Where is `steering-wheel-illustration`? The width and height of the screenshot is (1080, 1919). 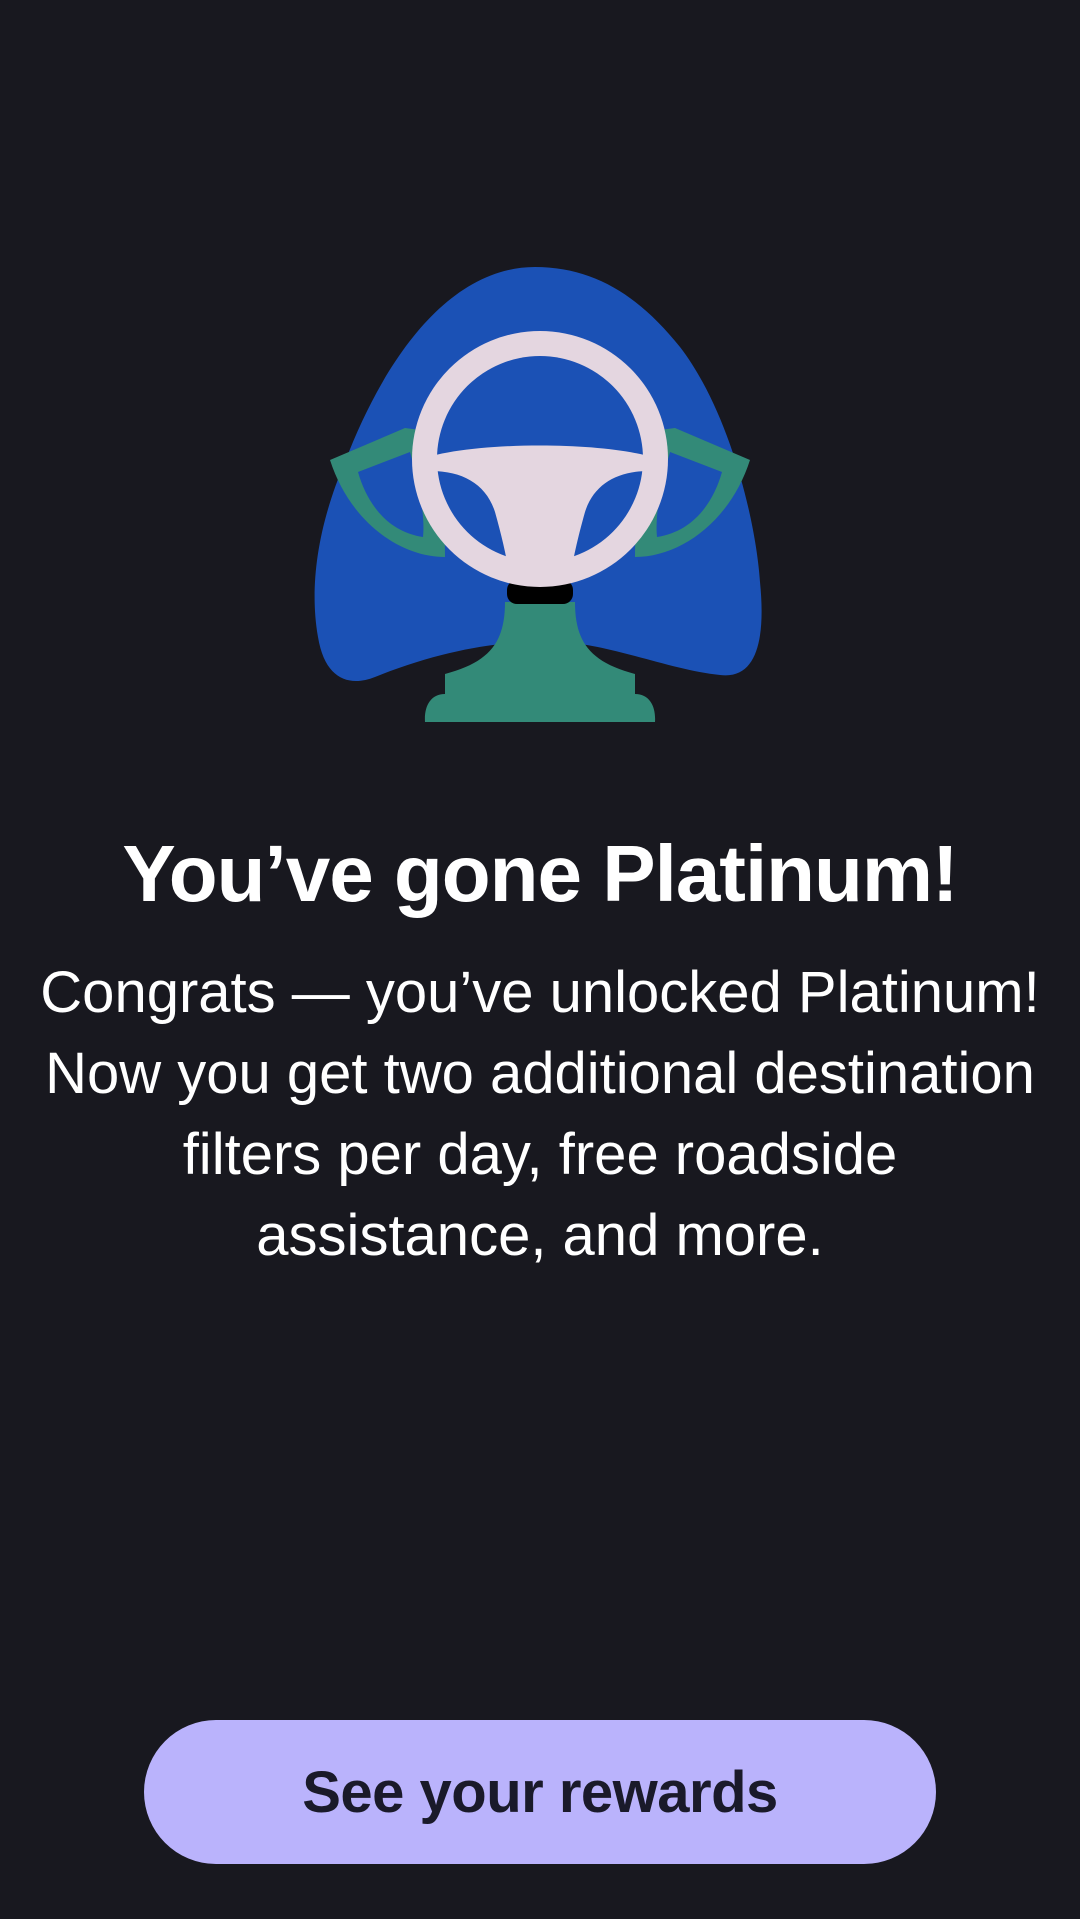
steering-wheel-illustration is located at coordinates (540, 494).